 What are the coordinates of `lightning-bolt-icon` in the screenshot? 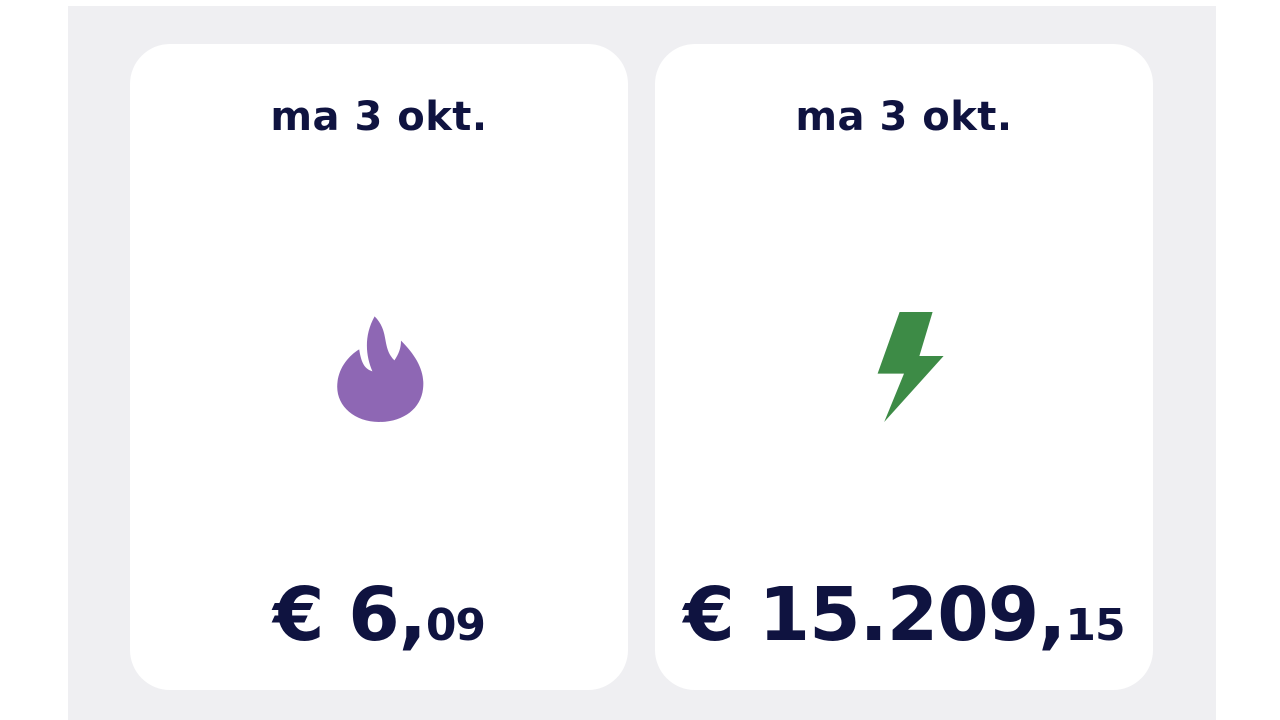 It's located at (904, 367).